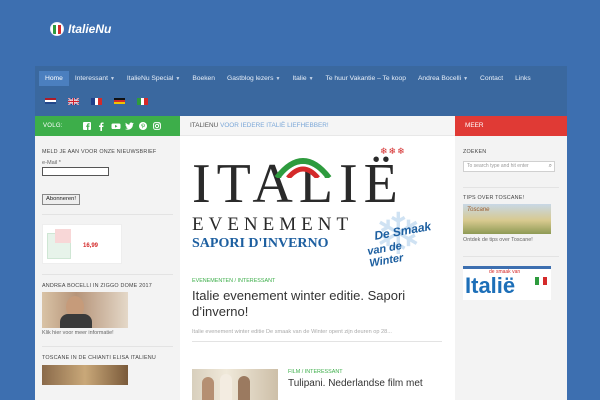  Describe the element at coordinates (91, 78) in the screenshot. I see `nav-item-label: Interessant` at that location.